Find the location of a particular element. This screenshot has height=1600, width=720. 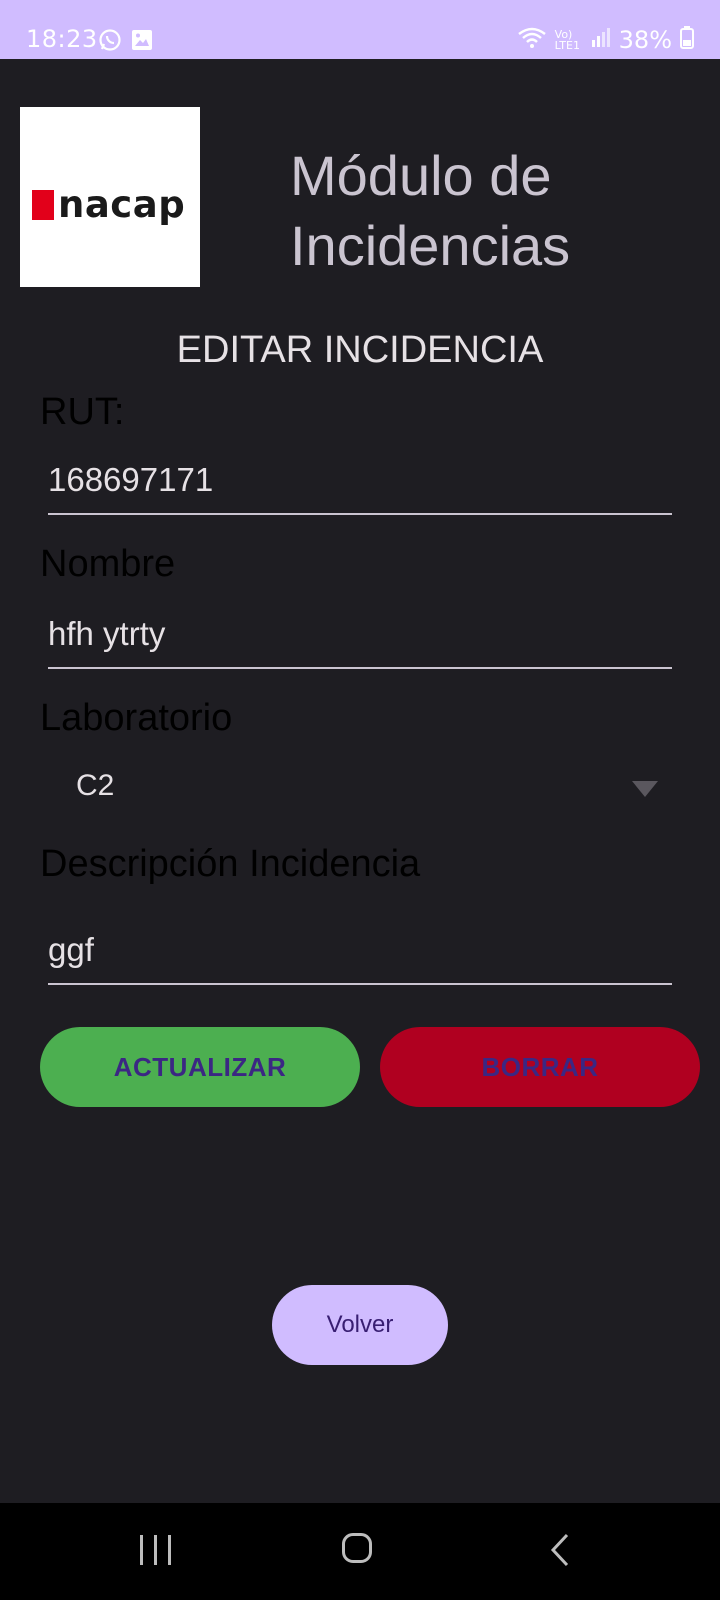

form-heading: EDITAR INCIDENCIA is located at coordinates (360, 350).